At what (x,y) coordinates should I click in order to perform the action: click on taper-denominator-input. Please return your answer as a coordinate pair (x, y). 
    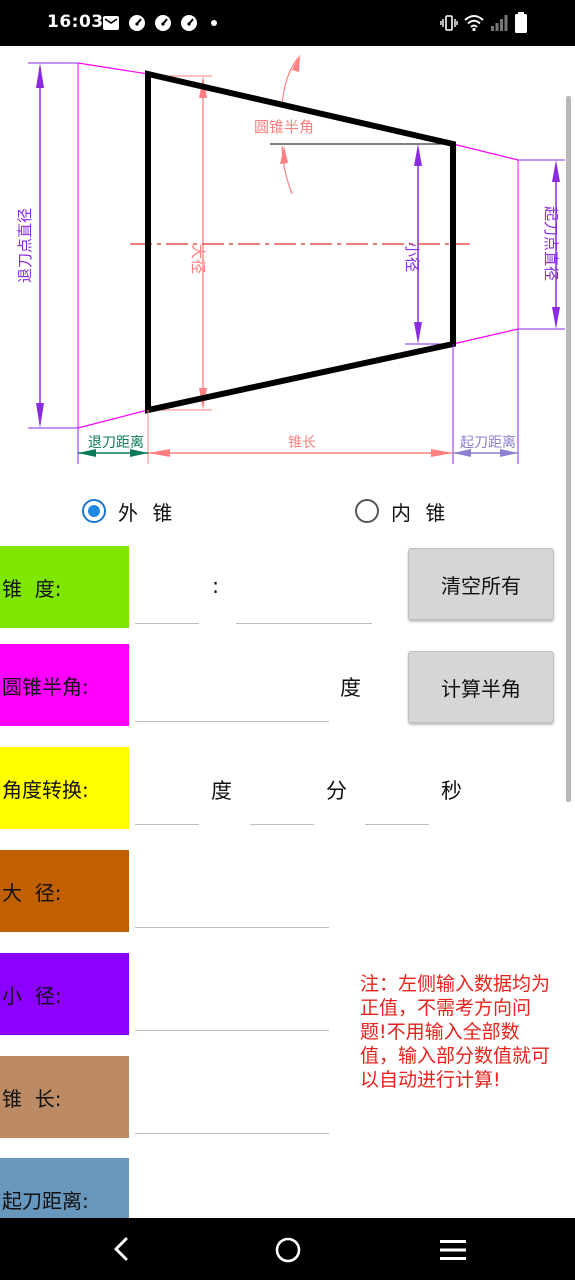
    Looking at the image, I should click on (304, 607).